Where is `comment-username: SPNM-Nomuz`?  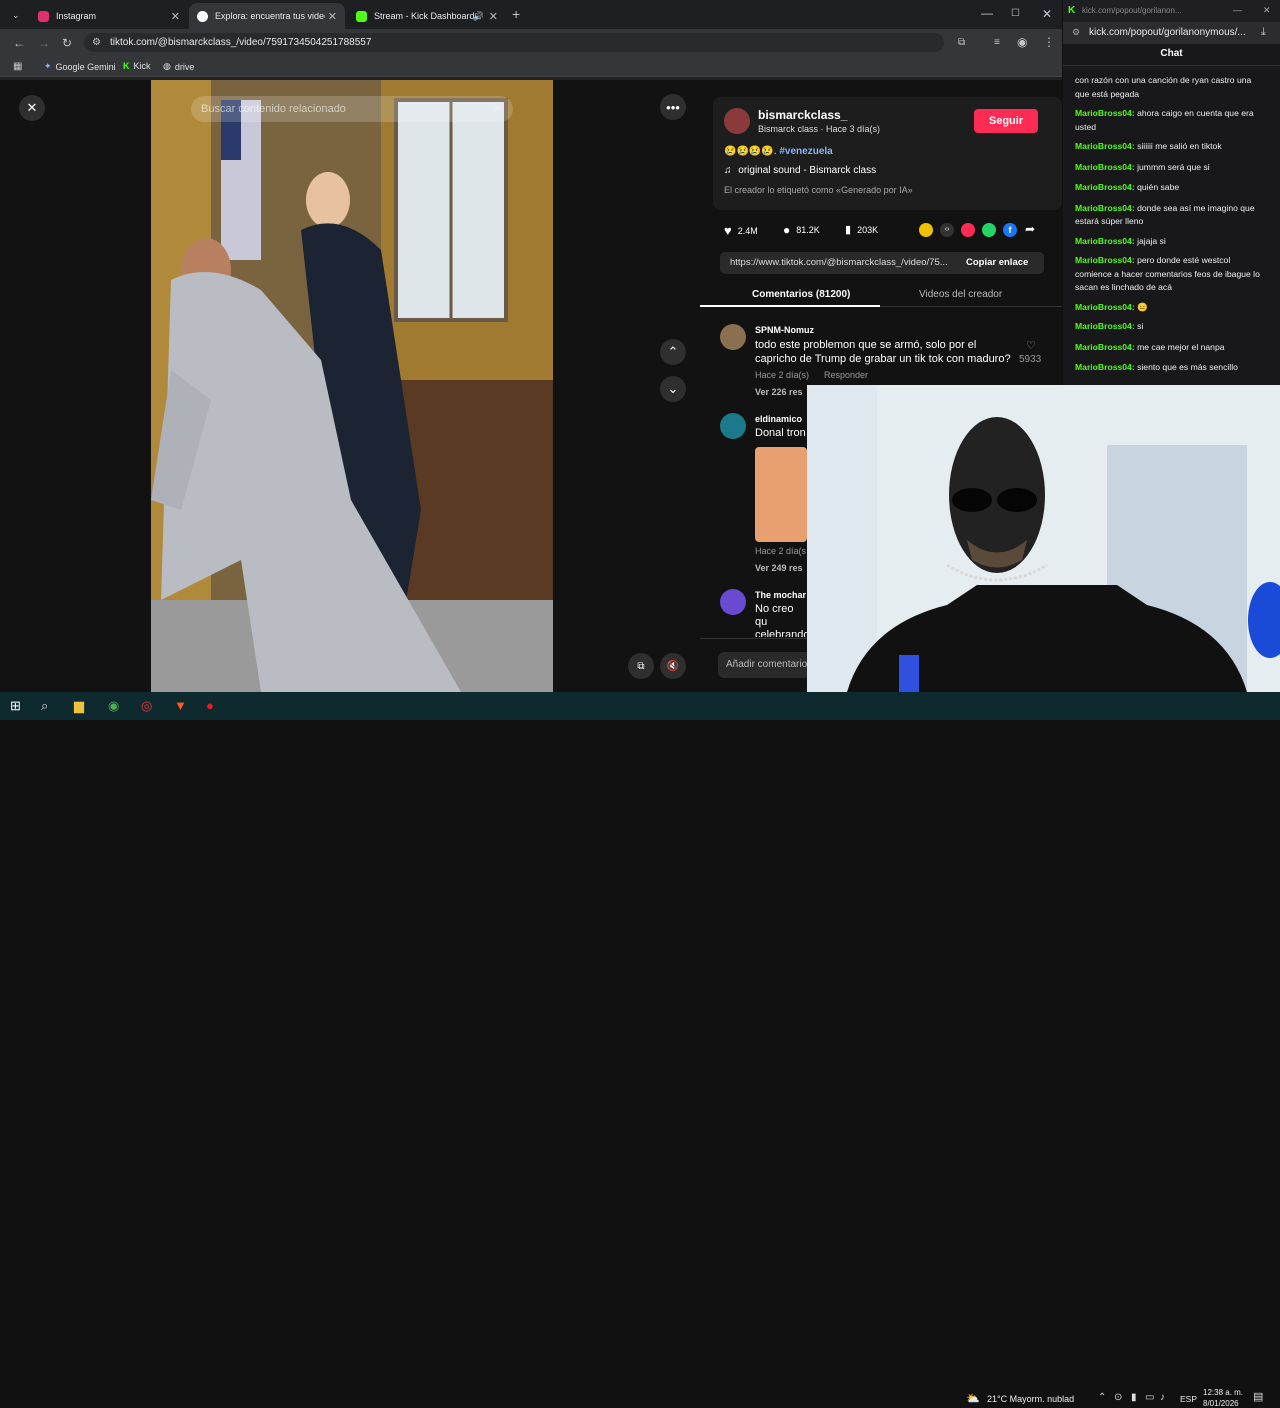
comment-username: SPNM-Nomuz is located at coordinates (784, 330).